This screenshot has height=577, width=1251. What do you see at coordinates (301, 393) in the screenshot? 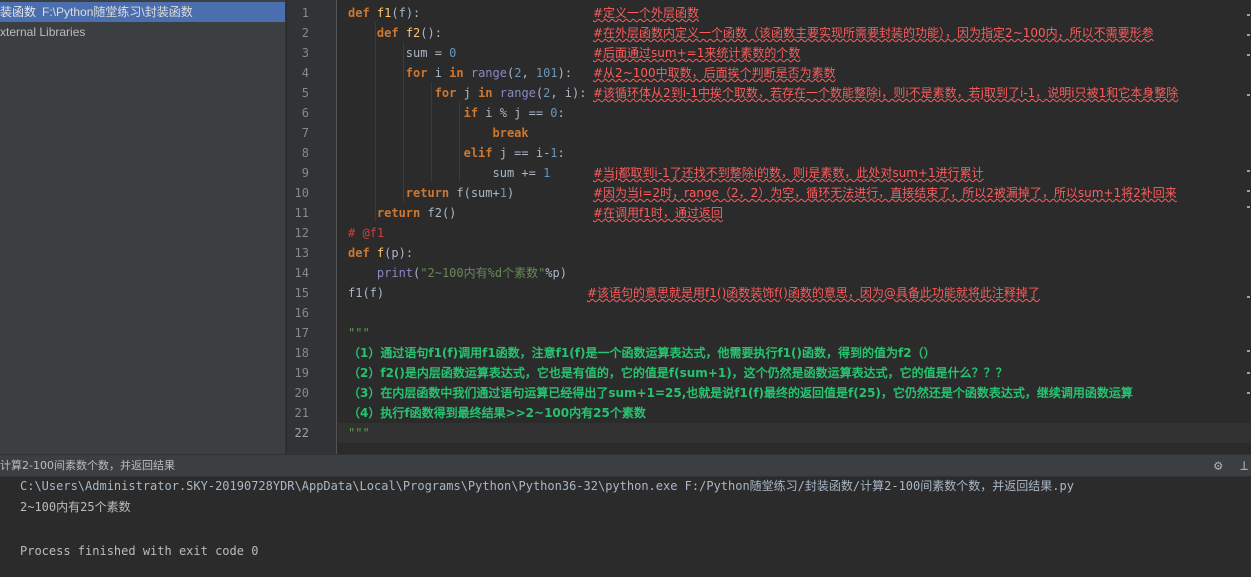
I see `line-number: 20` at bounding box center [301, 393].